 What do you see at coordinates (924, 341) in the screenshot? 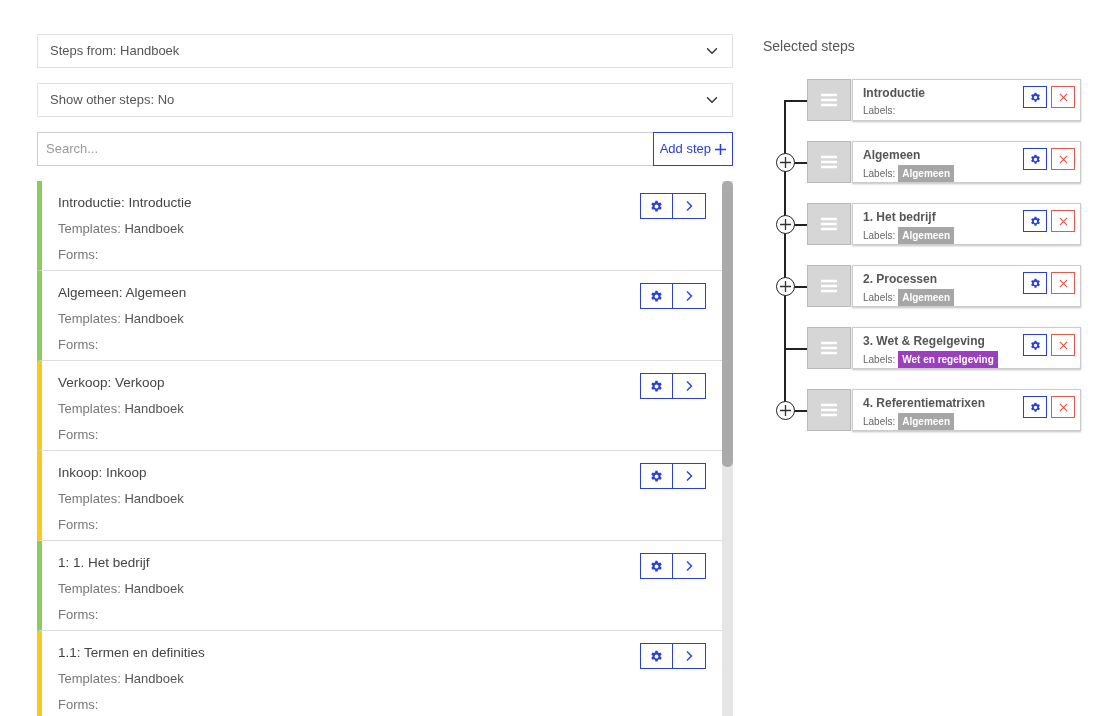
I see `step-title: 3. Wet & Regelgeving` at bounding box center [924, 341].